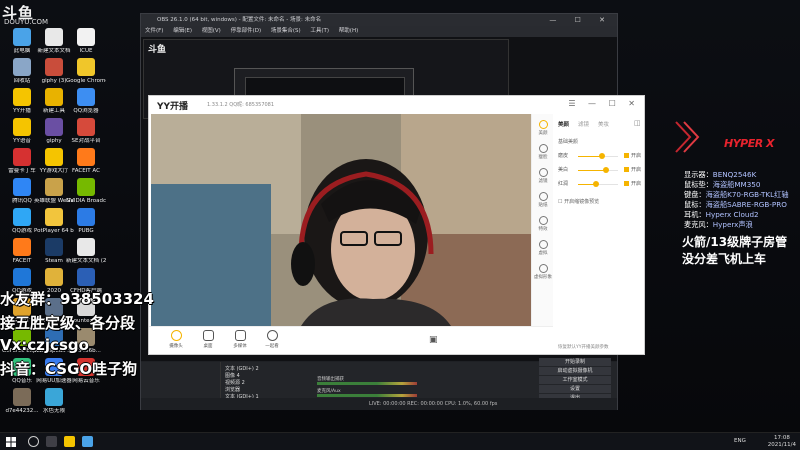  What do you see at coordinates (603, 124) in the screenshot?
I see `tab-makeup: 美妆` at bounding box center [603, 124].